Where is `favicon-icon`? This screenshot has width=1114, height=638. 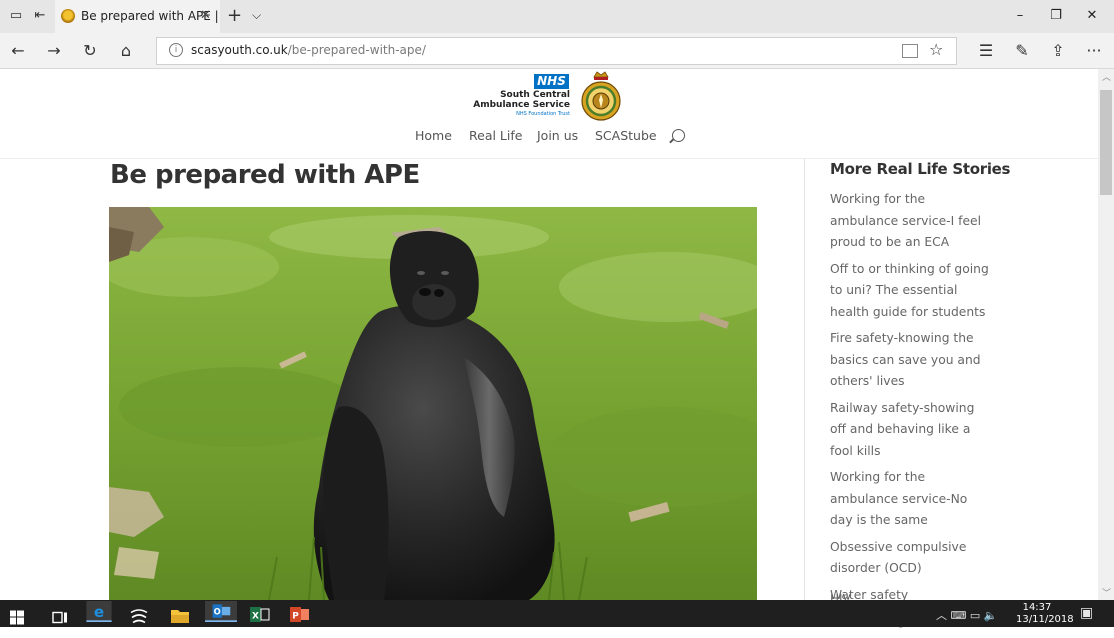 favicon-icon is located at coordinates (68, 16).